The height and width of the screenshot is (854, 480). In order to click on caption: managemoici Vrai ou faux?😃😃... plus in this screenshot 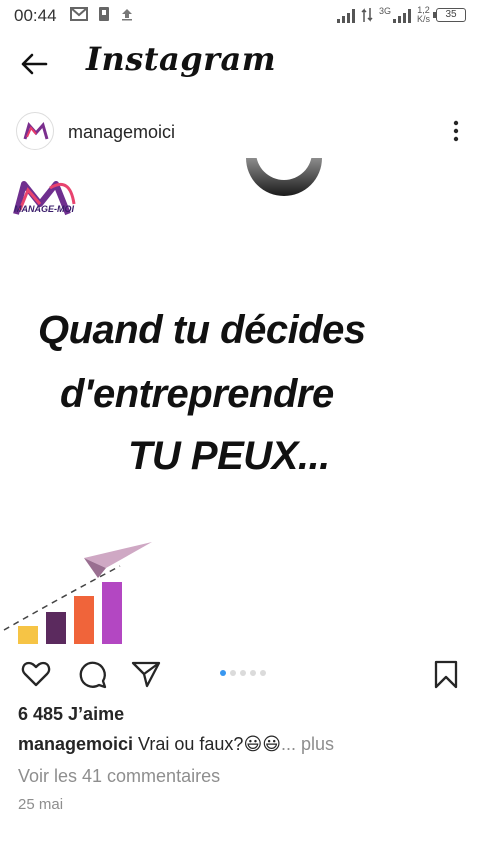, I will do `click(176, 744)`.